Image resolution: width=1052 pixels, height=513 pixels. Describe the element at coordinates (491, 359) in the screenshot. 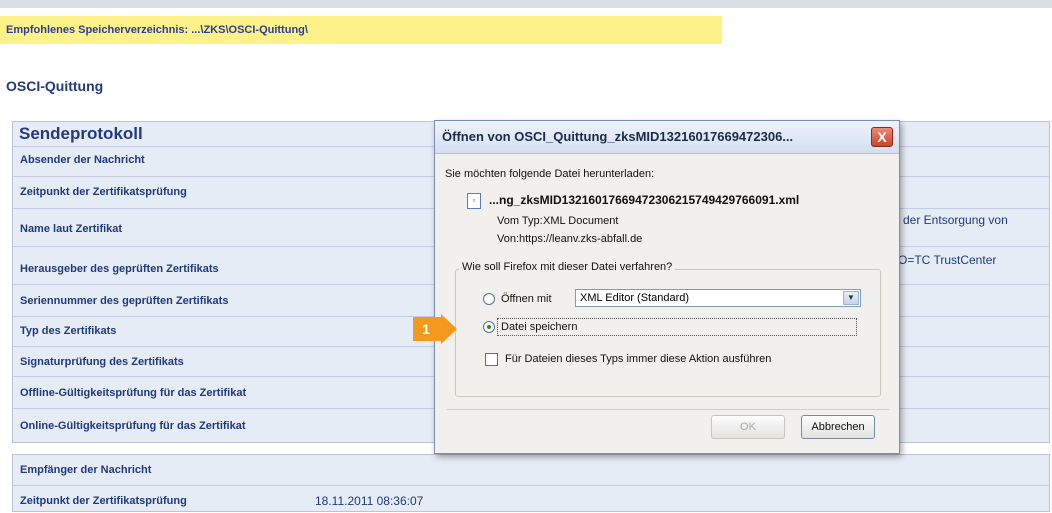

I see `always-do-this-checkbox` at that location.